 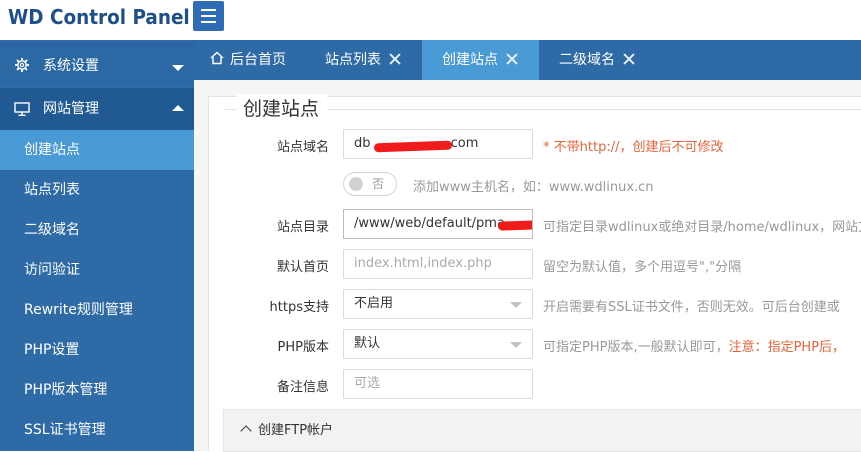 I want to click on www-hint: 添加www主机名，如：www.wdlinux.cn, so click(x=533, y=187).